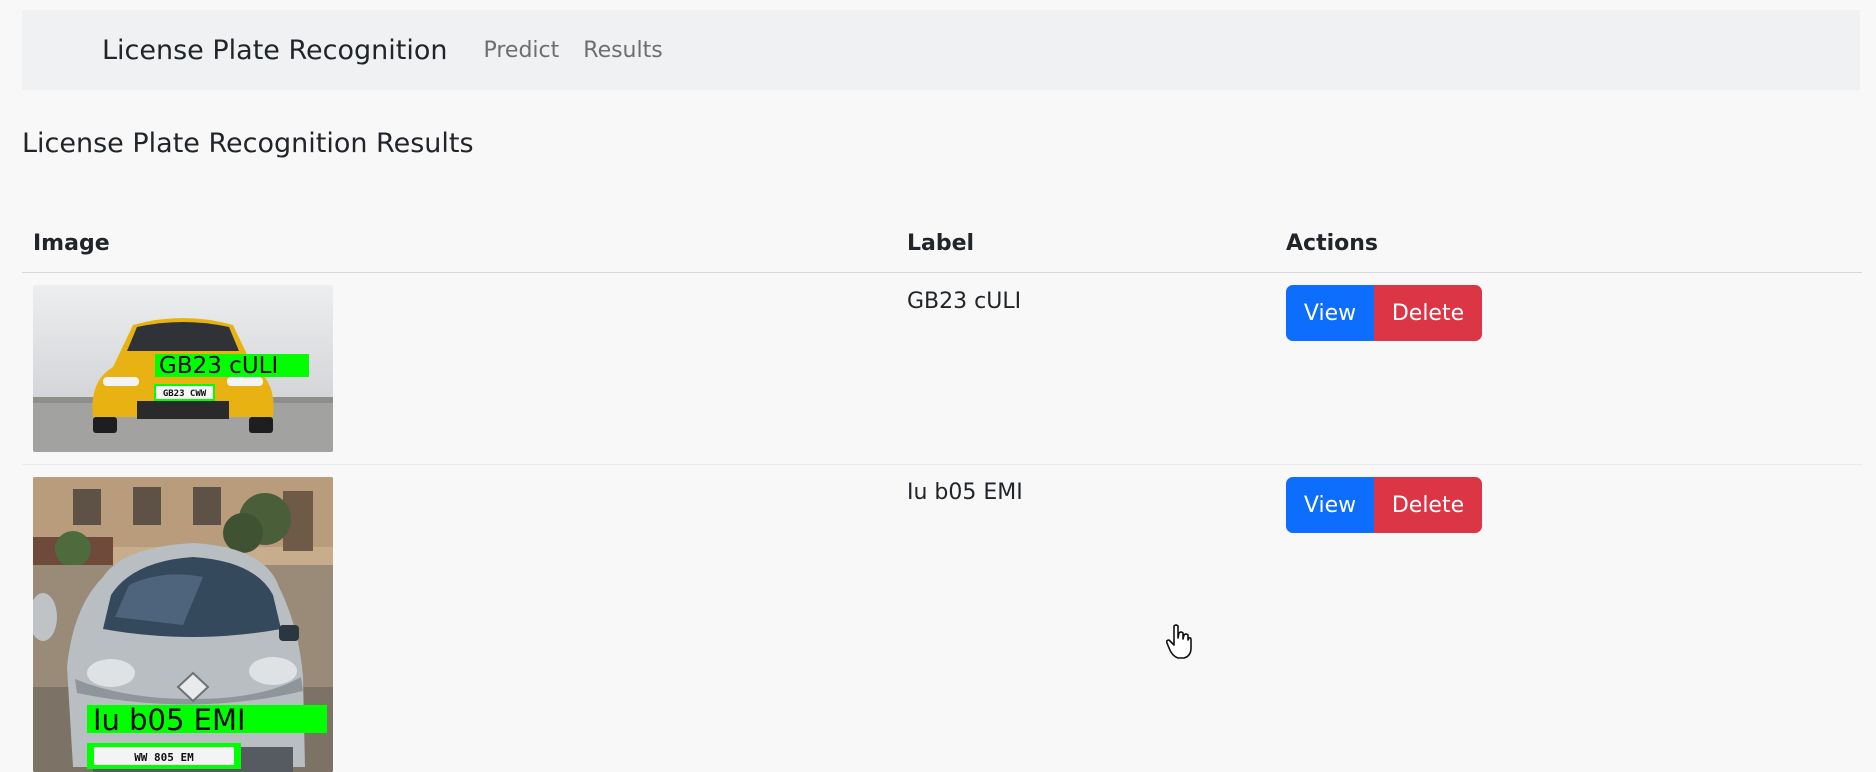  I want to click on page-title: License Plate Recognition Results, so click(248, 143).